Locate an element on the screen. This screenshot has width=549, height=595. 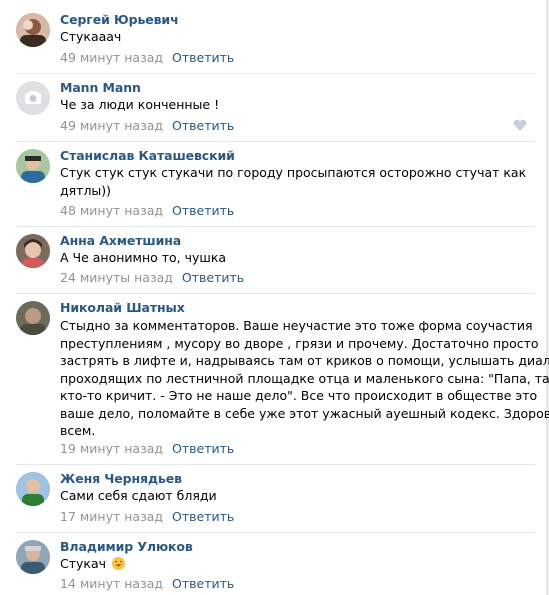
comment-author: Mann Mann is located at coordinates (100, 87).